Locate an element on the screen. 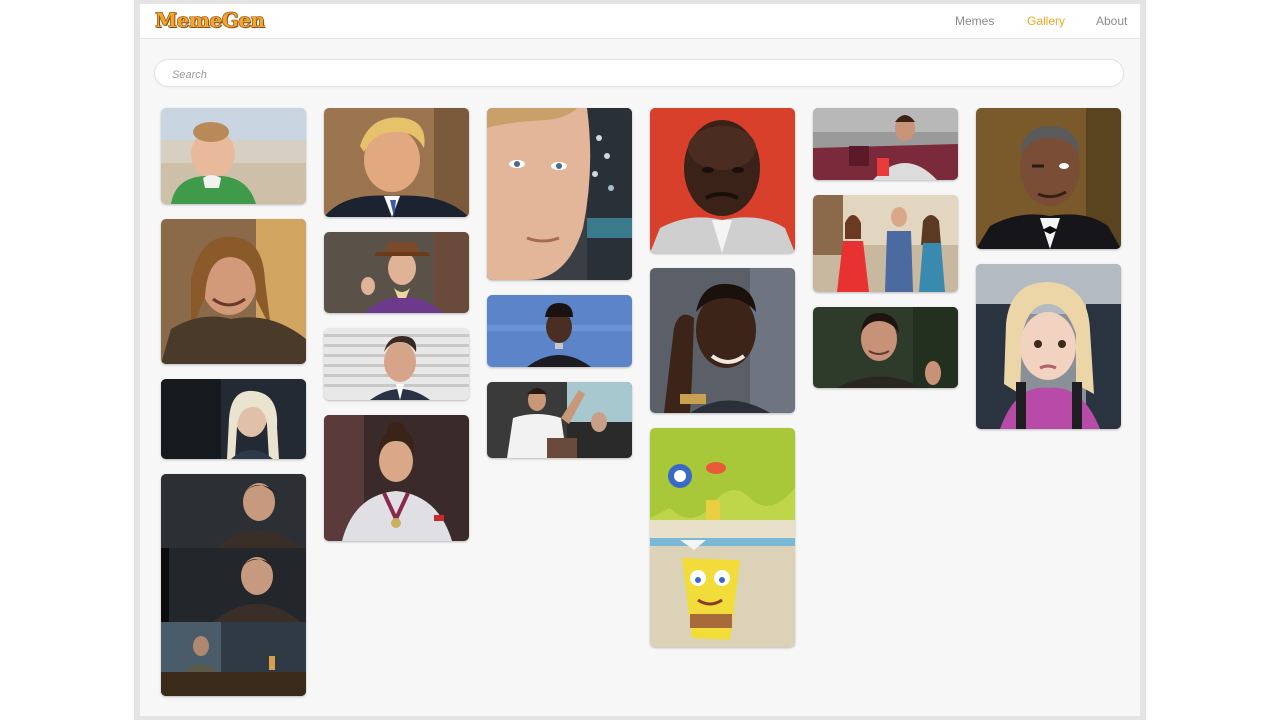  side-eye-chloe-meme is located at coordinates (1048, 346).